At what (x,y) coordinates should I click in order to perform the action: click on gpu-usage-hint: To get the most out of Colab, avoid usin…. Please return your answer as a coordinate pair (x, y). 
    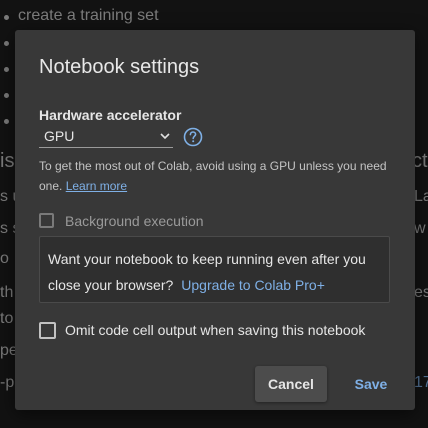
    Looking at the image, I should click on (215, 176).